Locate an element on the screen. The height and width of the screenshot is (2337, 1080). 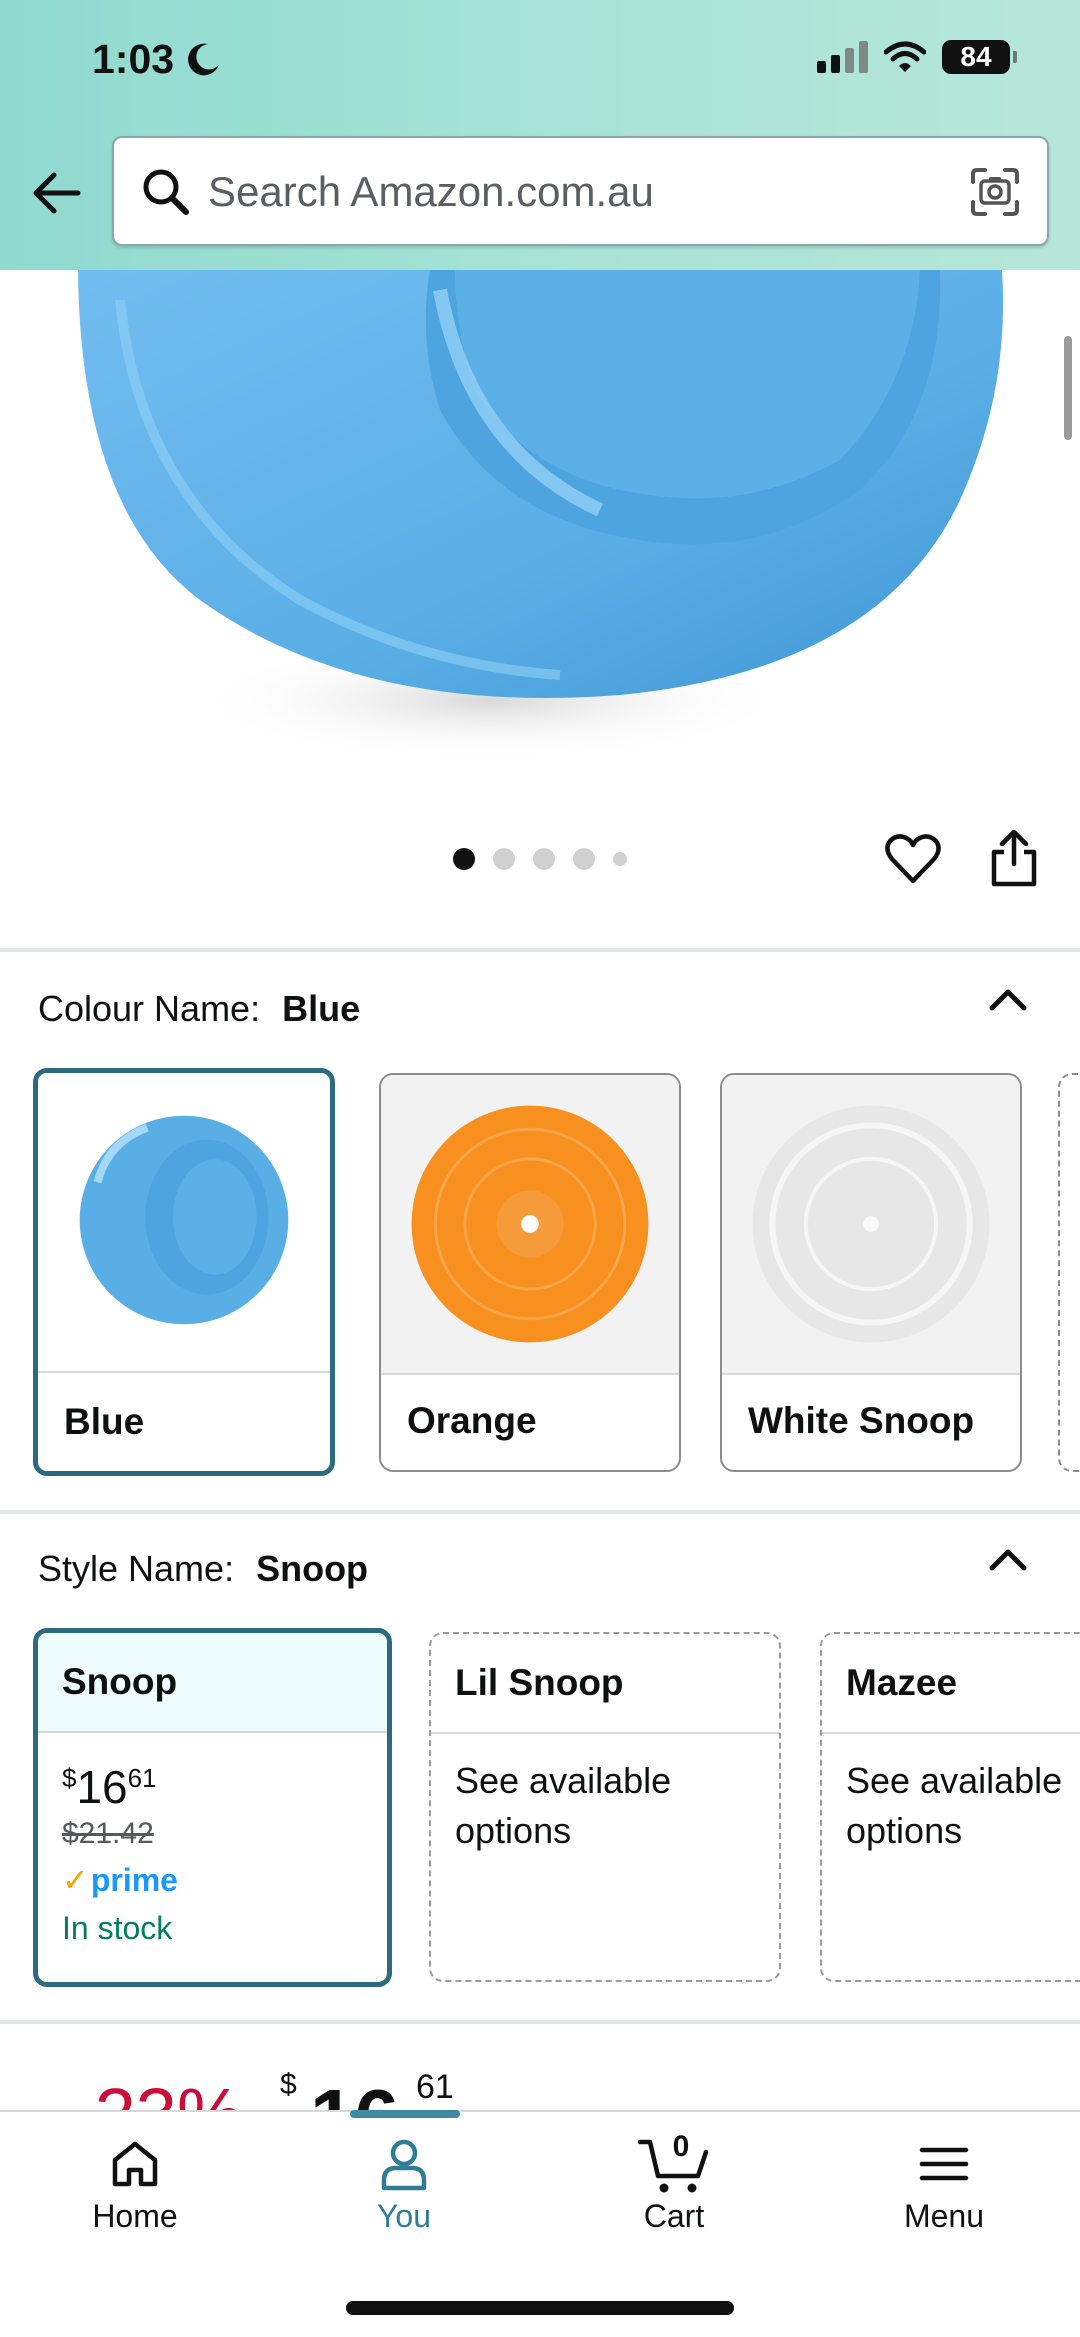
price-summary: -23% $ 16 61 is located at coordinates (320, 2090).